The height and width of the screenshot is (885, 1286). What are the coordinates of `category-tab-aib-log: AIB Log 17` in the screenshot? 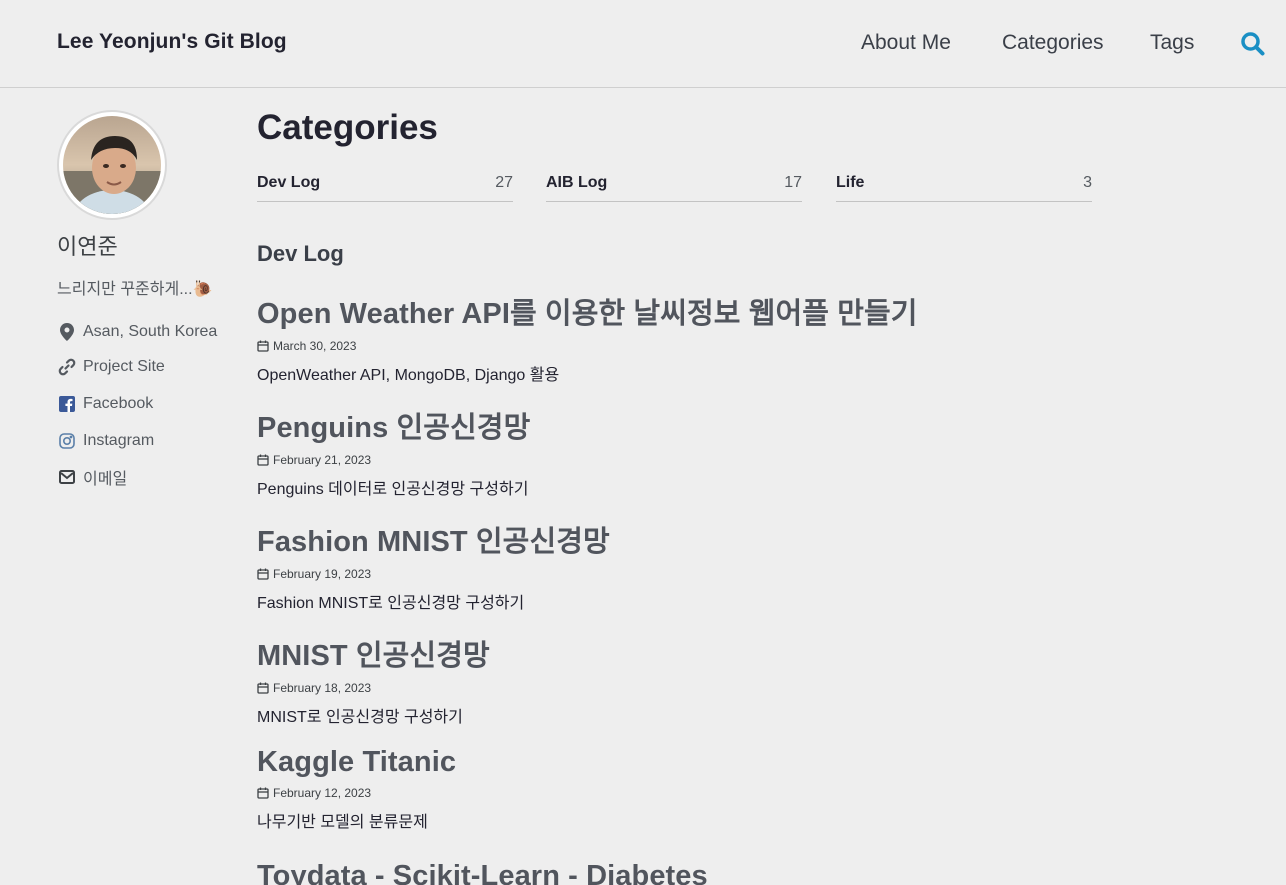 It's located at (674, 187).